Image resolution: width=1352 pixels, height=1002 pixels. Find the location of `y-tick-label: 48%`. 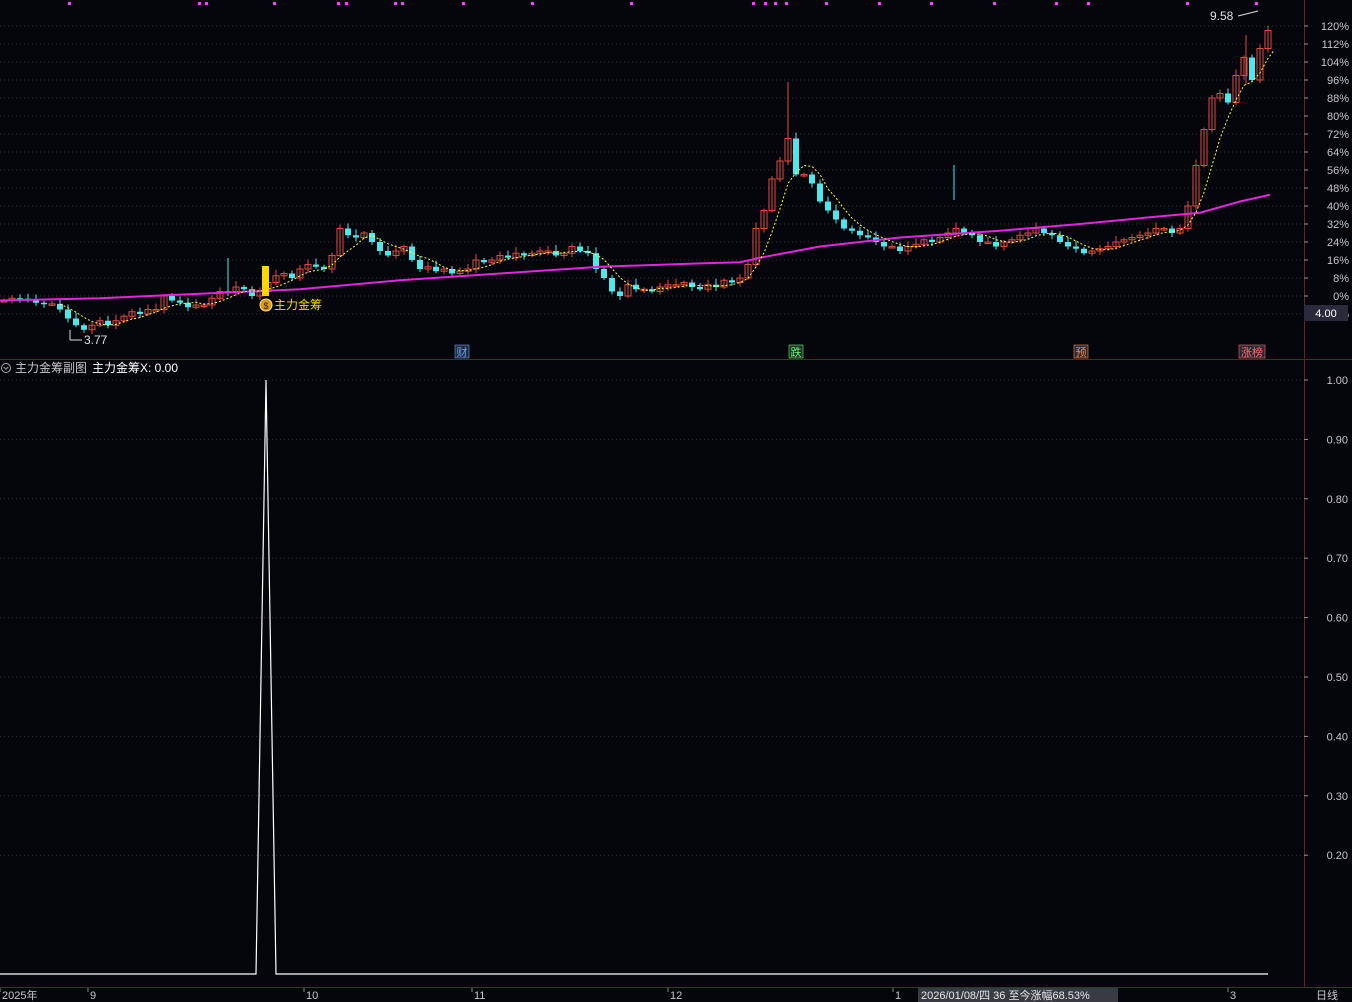

y-tick-label: 48% is located at coordinates (1338, 189).